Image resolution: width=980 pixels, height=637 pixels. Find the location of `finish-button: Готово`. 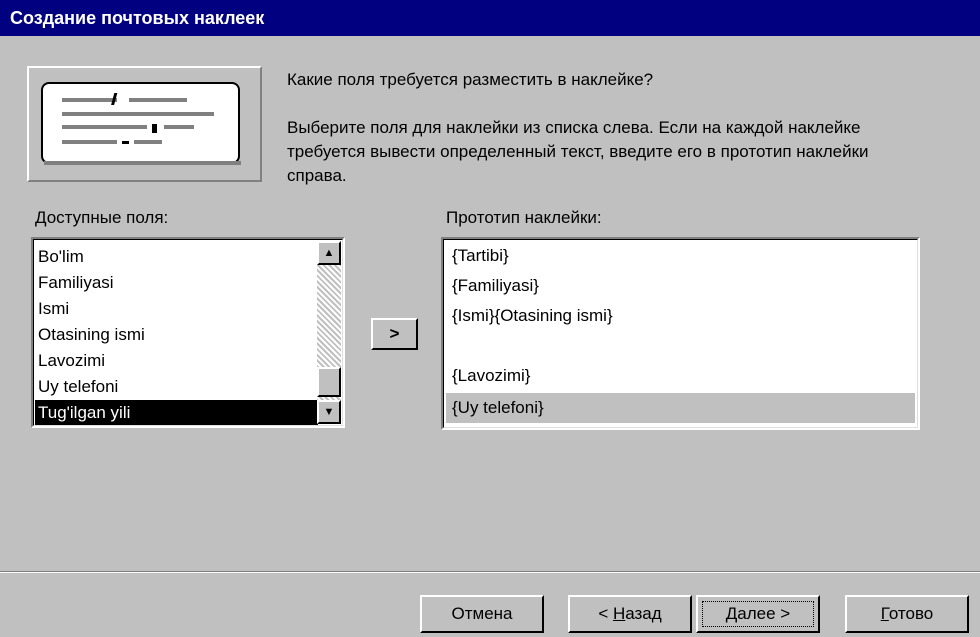

finish-button: Готово is located at coordinates (907, 614).